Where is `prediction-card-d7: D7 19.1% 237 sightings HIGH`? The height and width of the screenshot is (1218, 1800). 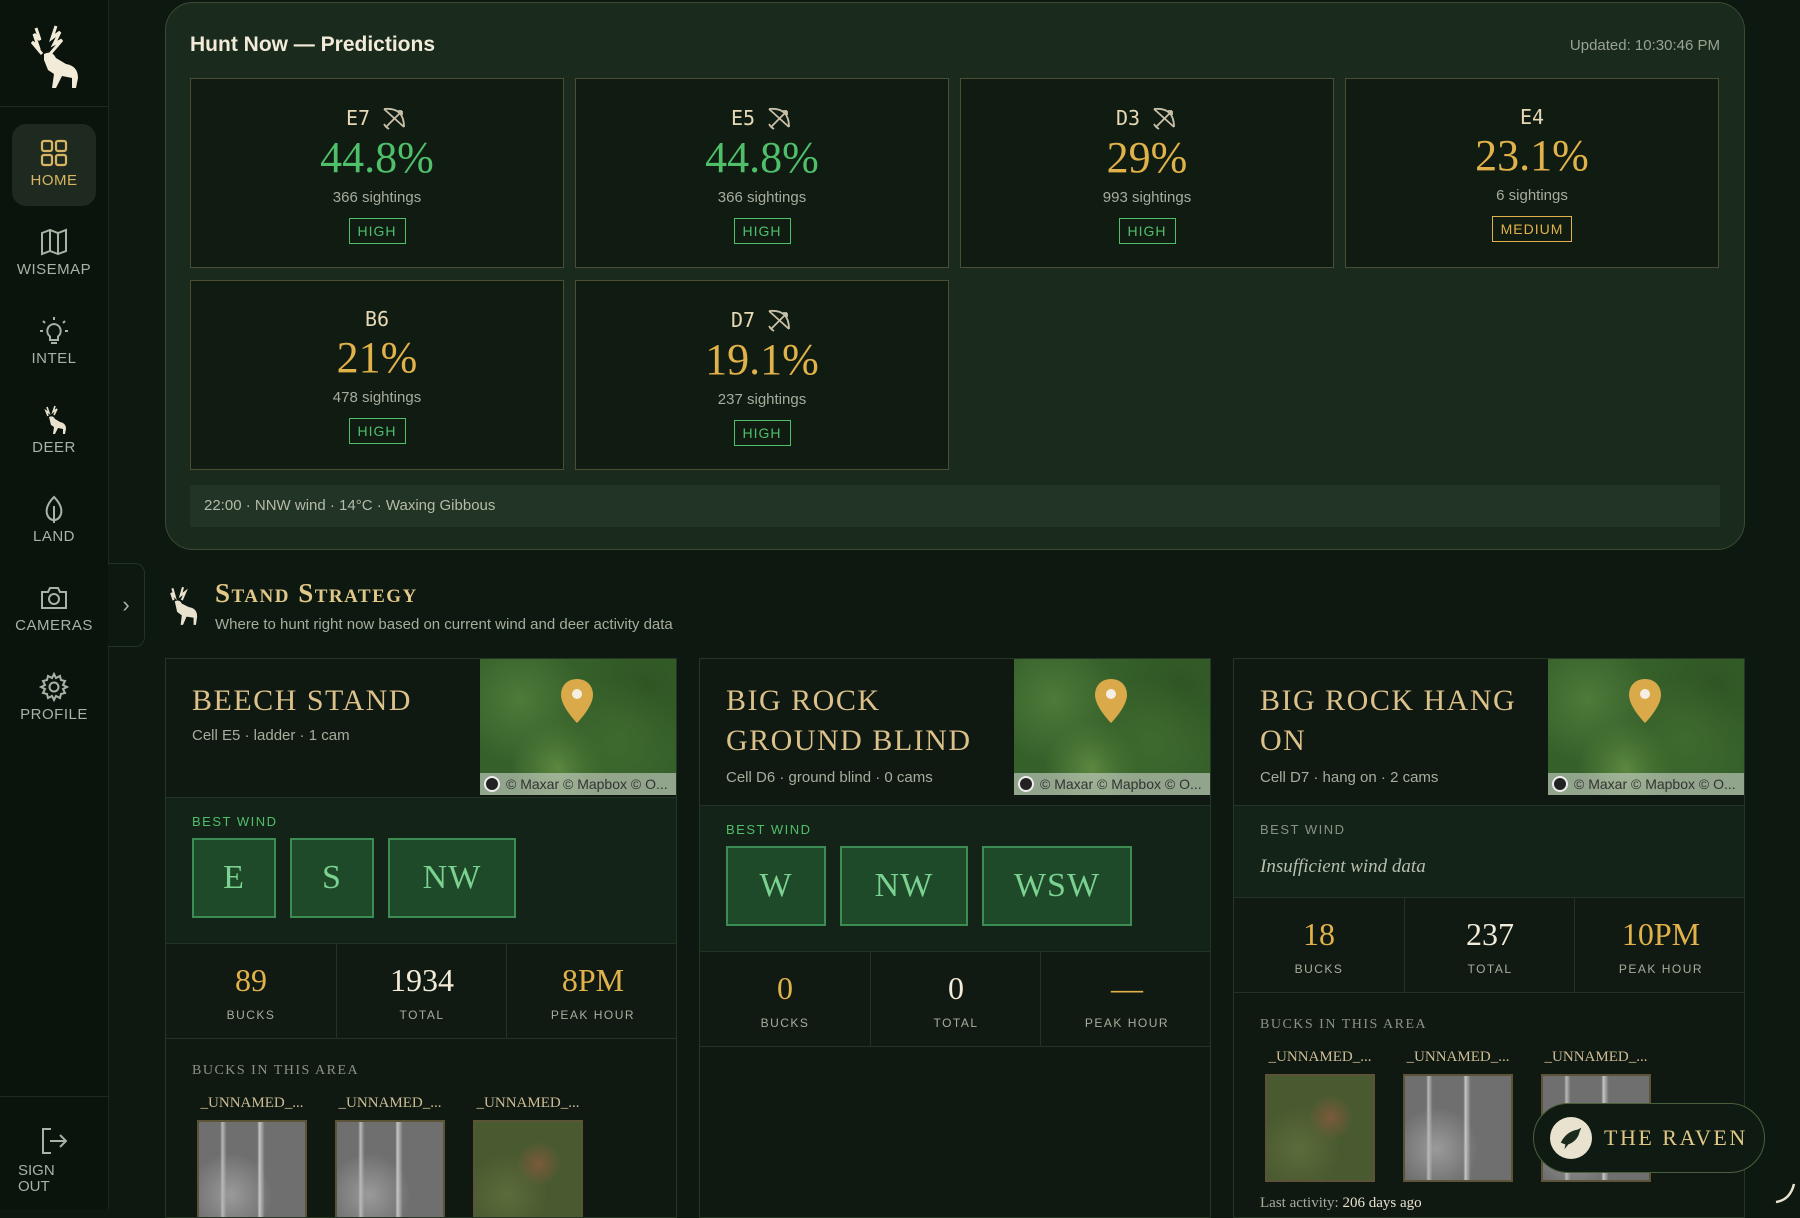
prediction-card-d7: D7 19.1% 237 sightings HIGH is located at coordinates (762, 375).